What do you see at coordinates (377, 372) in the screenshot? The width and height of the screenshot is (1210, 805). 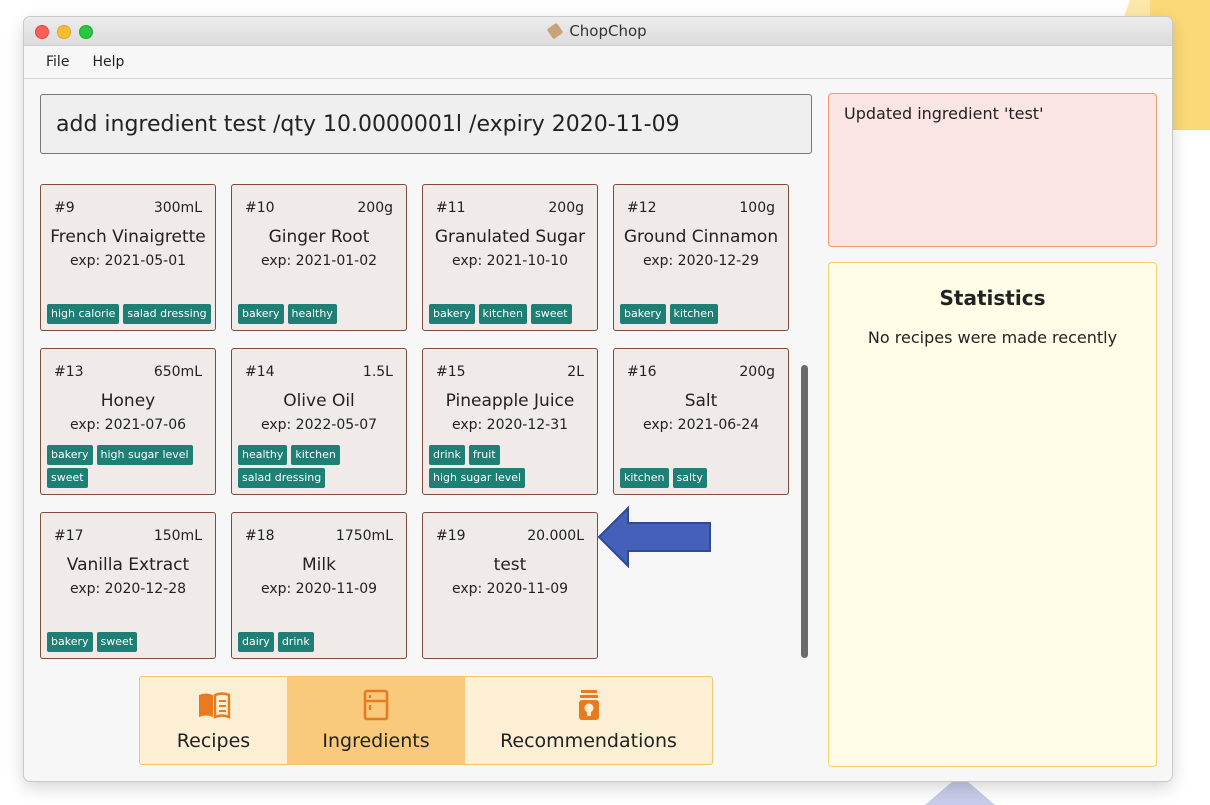 I see `ingredient-quantity: 1.5L` at bounding box center [377, 372].